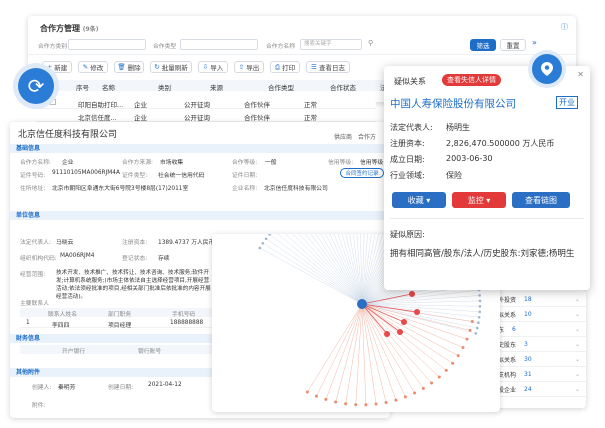  Describe the element at coordinates (537, 314) in the screenshot. I see `side-list-item: 疑似关系 10 ⌄` at that location.